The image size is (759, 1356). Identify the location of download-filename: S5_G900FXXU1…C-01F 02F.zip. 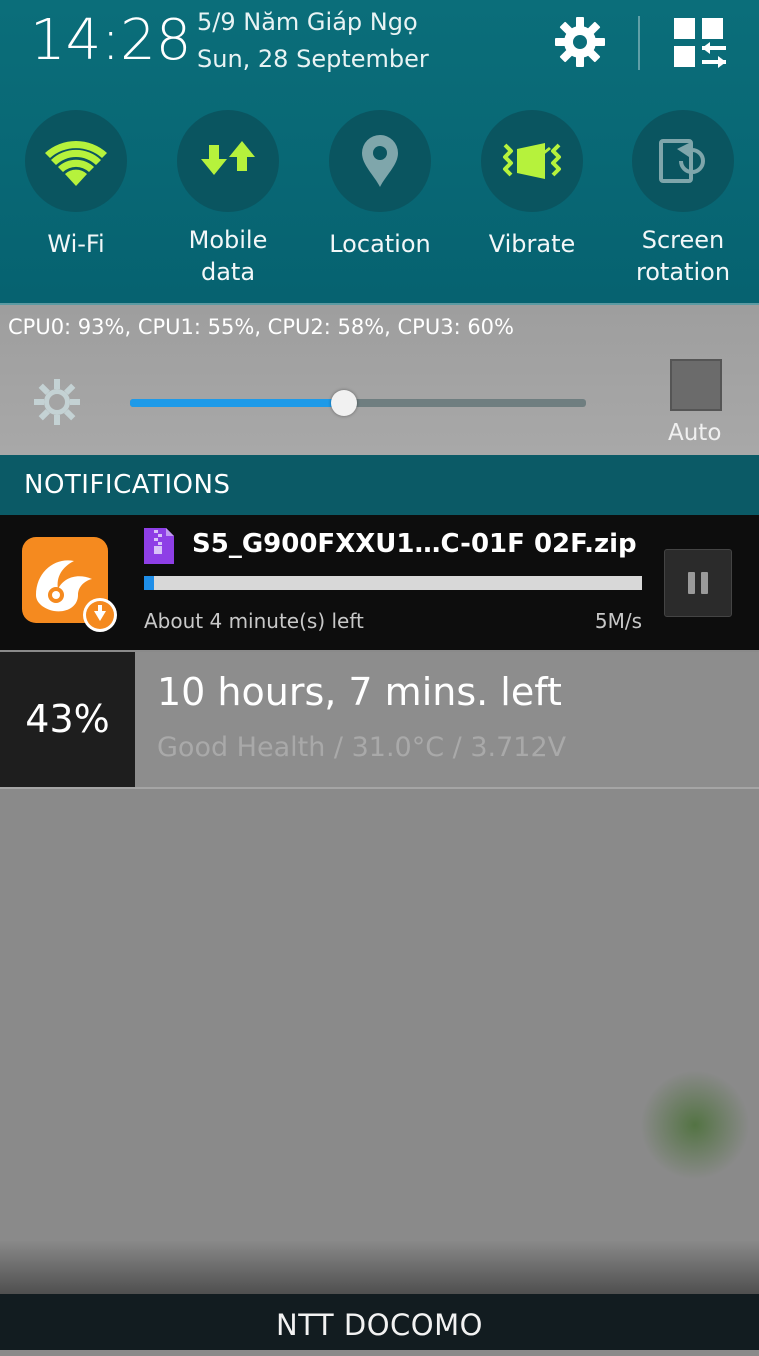
(414, 544).